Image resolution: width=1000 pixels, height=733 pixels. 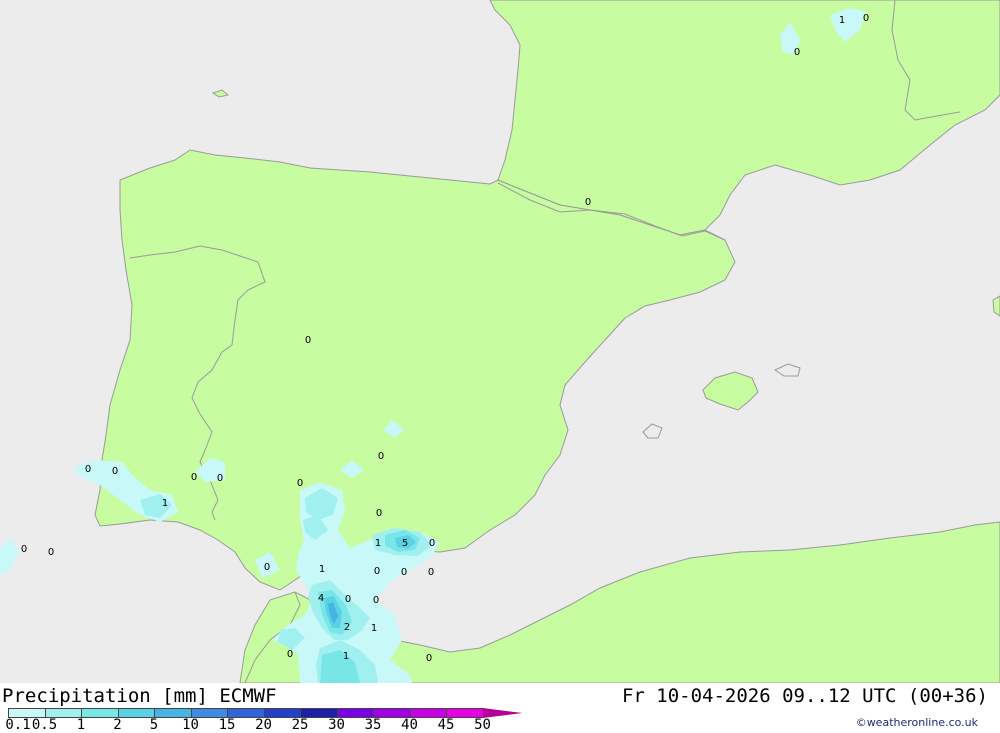 I want to click on legend-label: 25, so click(x=300, y=725).